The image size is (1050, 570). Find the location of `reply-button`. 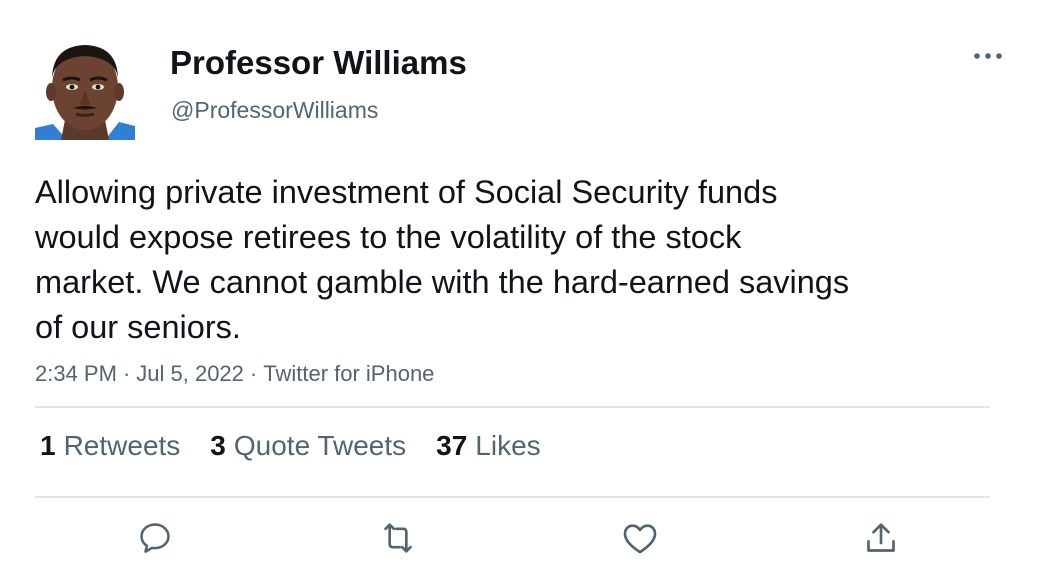

reply-button is located at coordinates (155, 538).